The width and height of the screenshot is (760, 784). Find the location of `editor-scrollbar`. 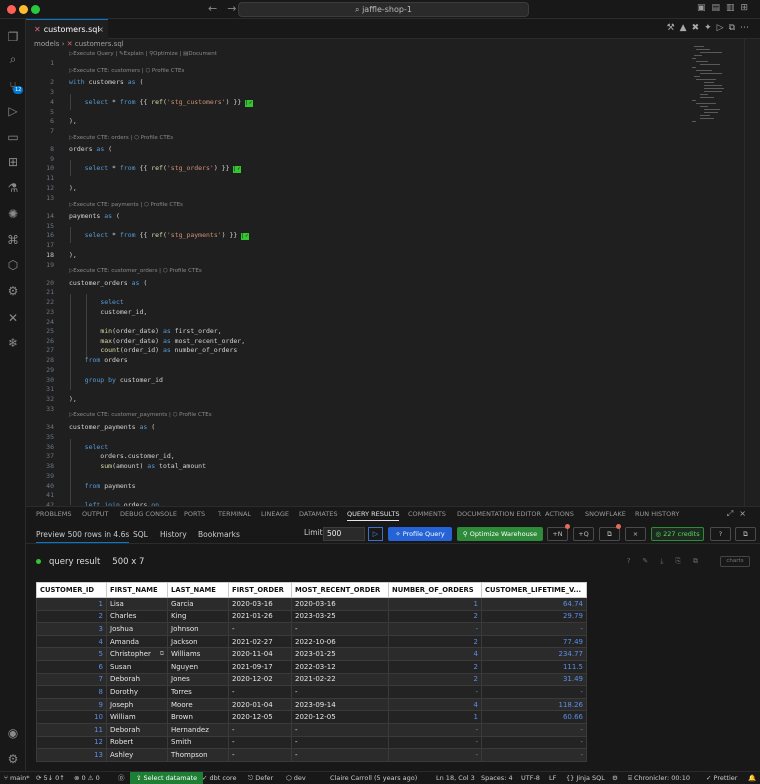

editor-scrollbar is located at coordinates (752, 272).